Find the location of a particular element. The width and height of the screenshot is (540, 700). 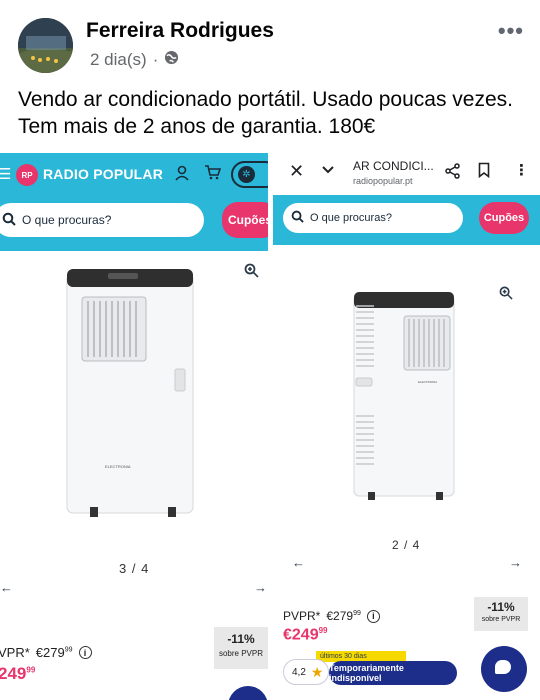

chat-button-partial is located at coordinates (248, 693).